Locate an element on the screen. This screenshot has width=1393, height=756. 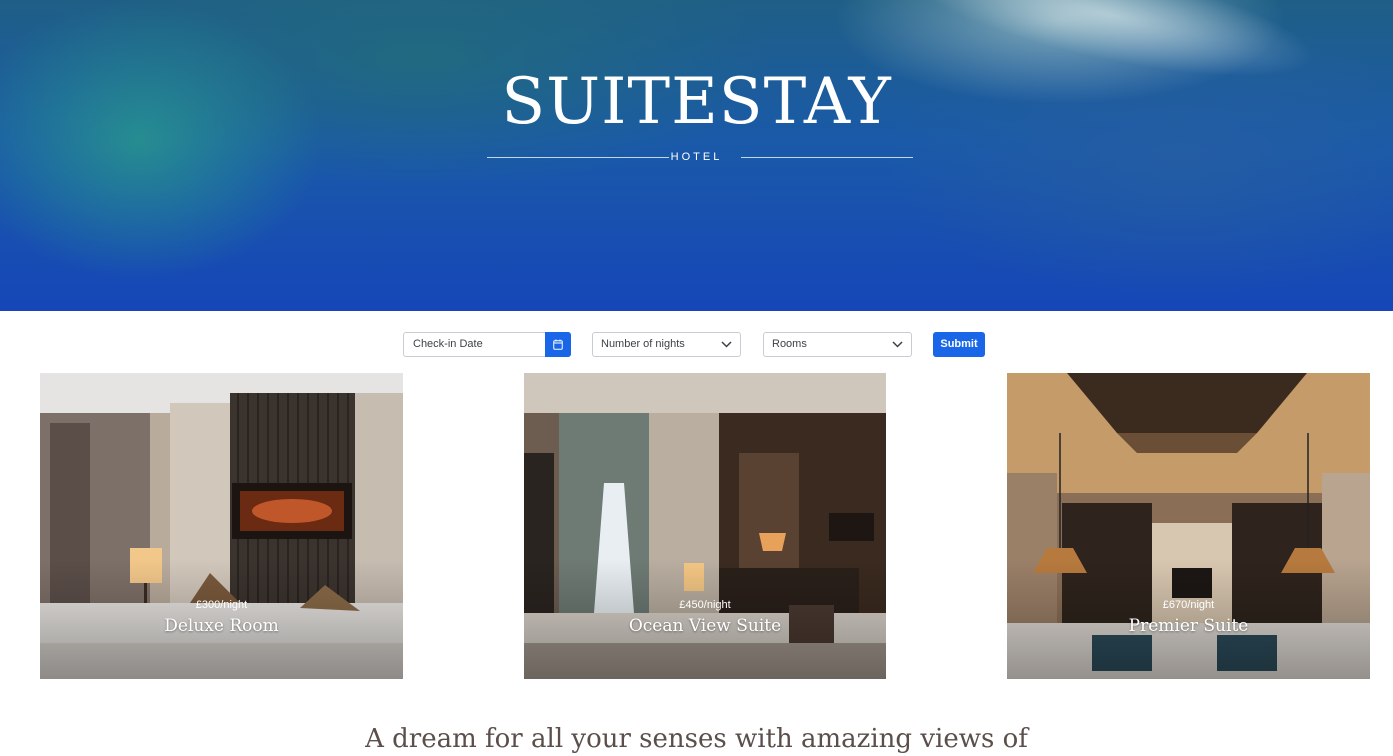
checkin-date-input: Check-in Date is located at coordinates (487, 344).